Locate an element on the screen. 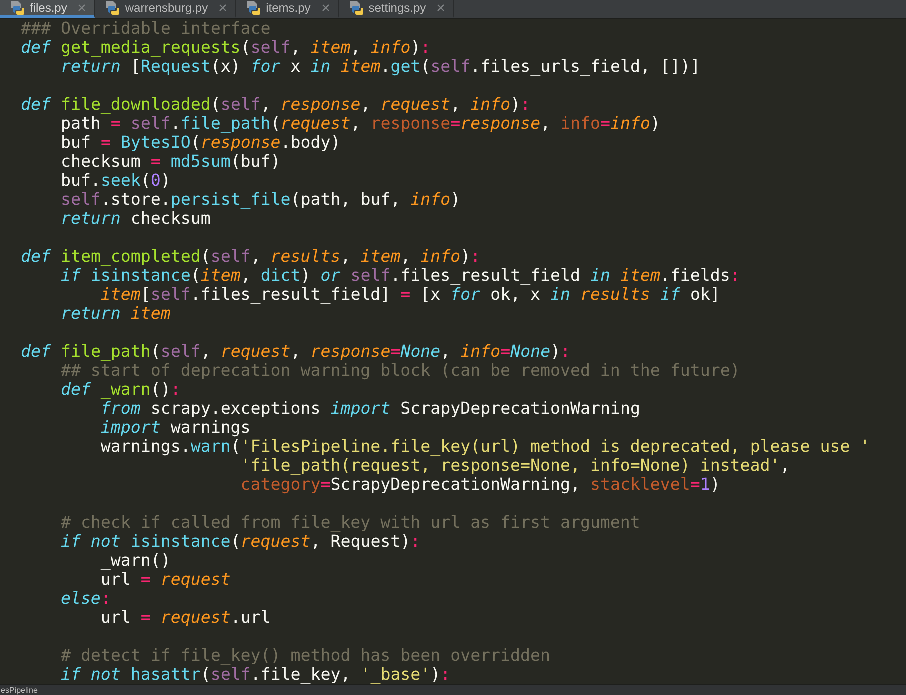  code-line: import warnings is located at coordinates (175, 427).